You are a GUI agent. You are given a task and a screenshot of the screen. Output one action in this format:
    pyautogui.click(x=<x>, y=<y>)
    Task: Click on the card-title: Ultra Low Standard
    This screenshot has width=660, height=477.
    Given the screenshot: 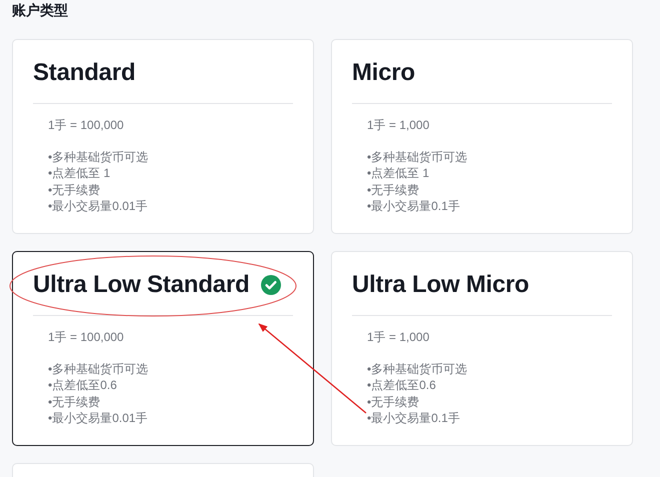 What is the action you would take?
    pyautogui.click(x=141, y=284)
    